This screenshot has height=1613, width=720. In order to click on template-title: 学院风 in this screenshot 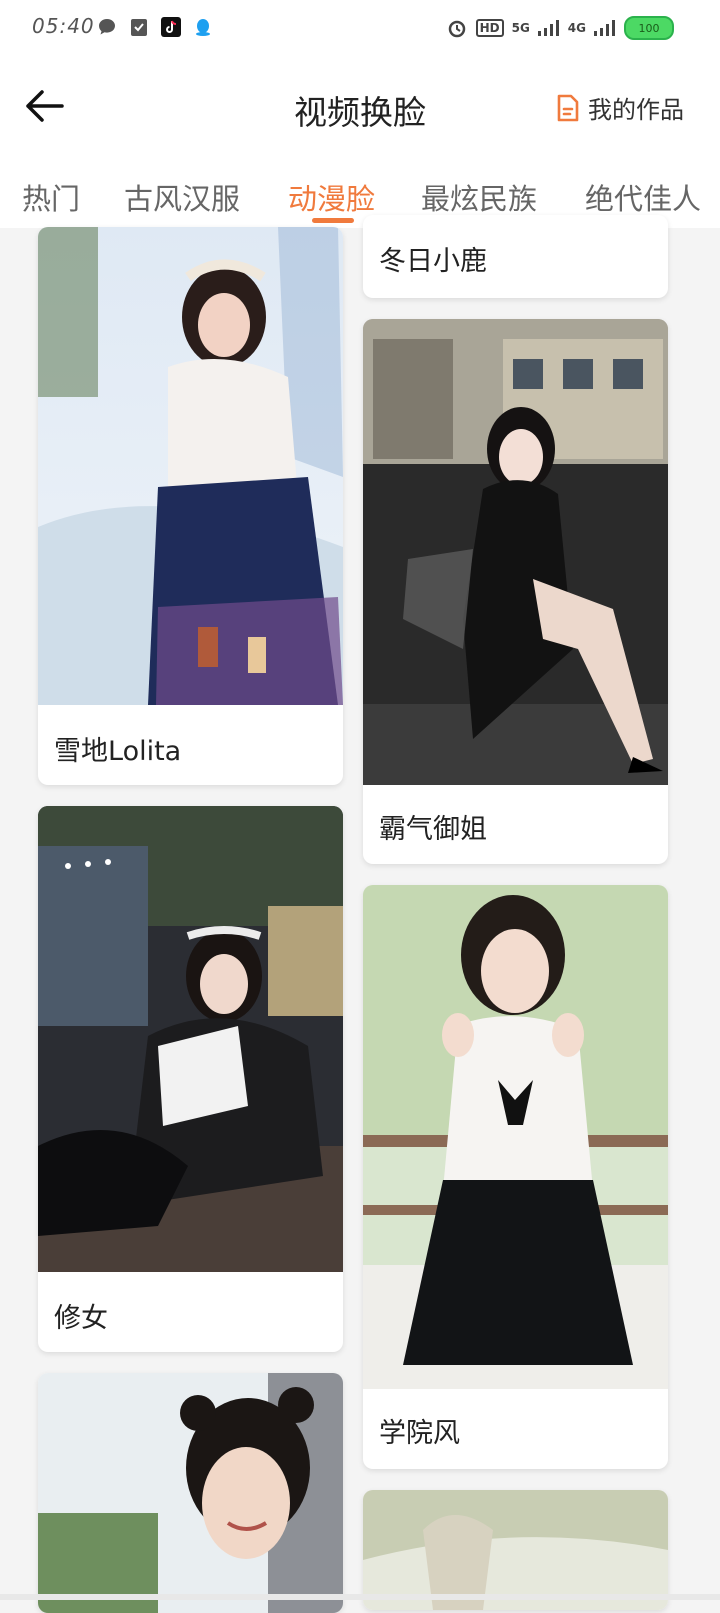, I will do `click(419, 1433)`.